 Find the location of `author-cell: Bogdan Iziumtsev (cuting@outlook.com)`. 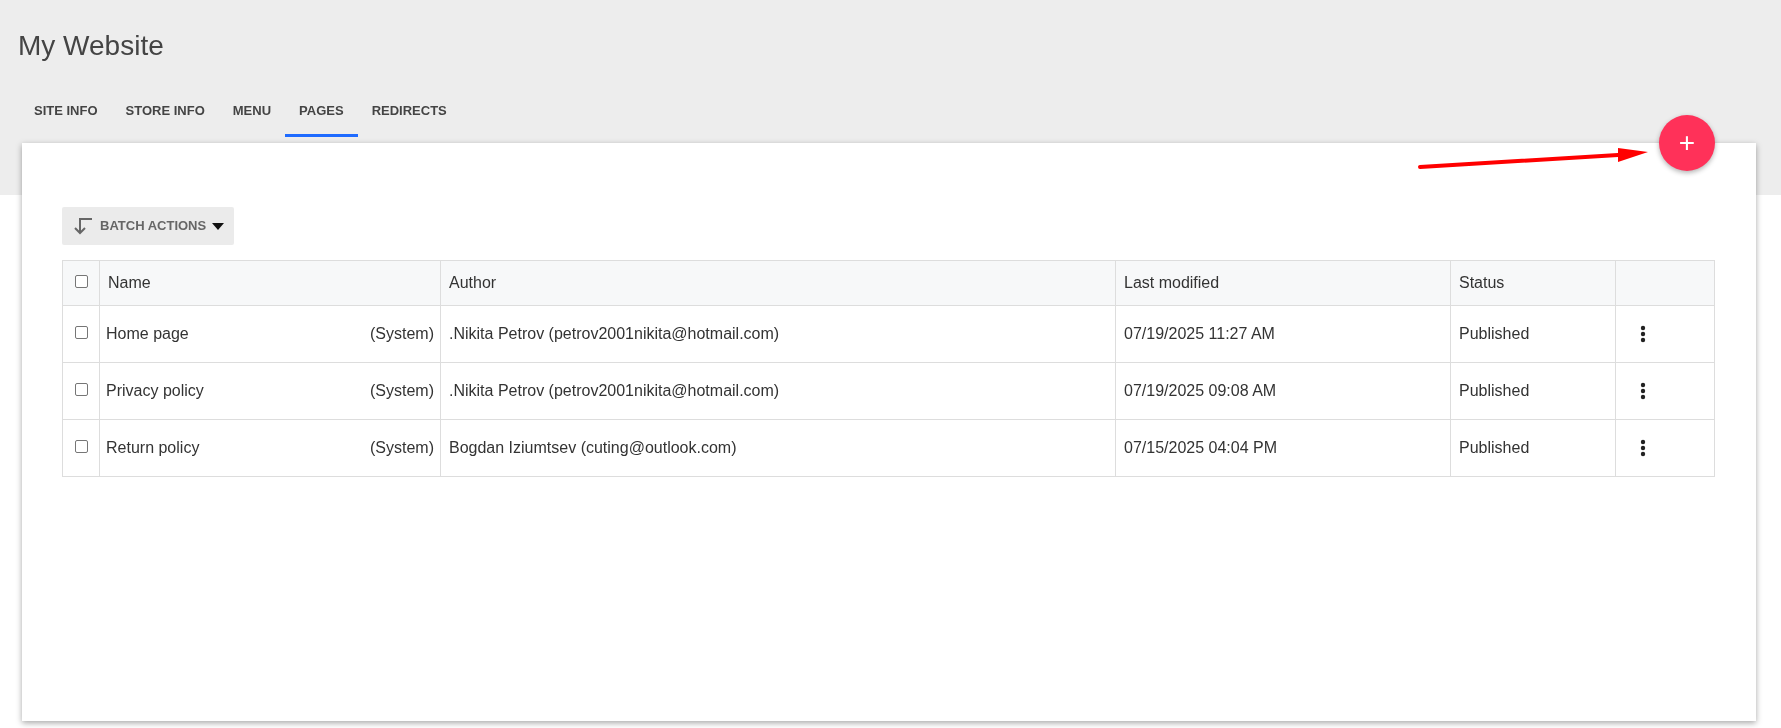

author-cell: Bogdan Iziumtsev (cuting@outlook.com) is located at coordinates (593, 447).